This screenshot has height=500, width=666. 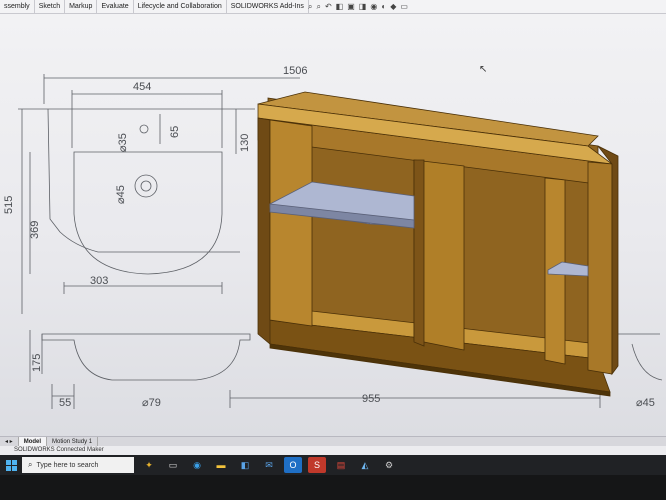 I want to click on tab-lifecycle: Lifecycle and Collaboration, so click(x=180, y=6).